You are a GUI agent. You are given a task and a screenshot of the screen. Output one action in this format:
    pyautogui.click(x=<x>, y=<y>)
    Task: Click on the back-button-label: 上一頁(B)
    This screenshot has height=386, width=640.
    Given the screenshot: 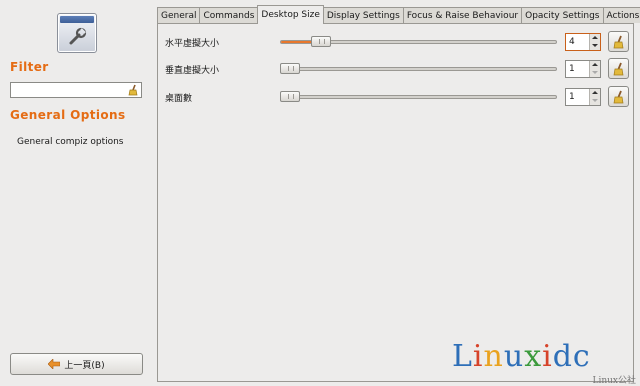 What is the action you would take?
    pyautogui.click(x=84, y=365)
    